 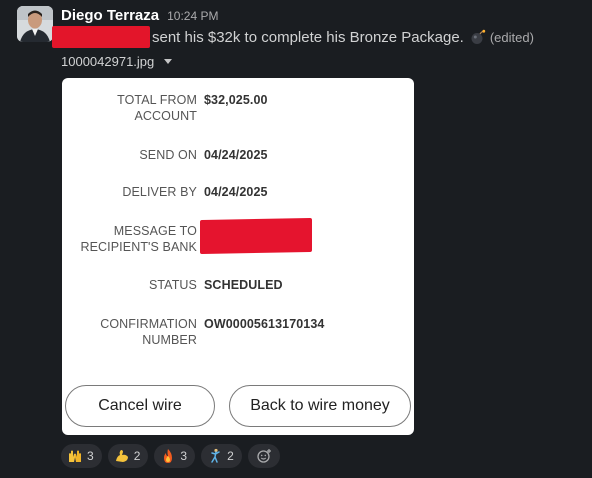 What do you see at coordinates (215, 456) in the screenshot?
I see `dancing-icon` at bounding box center [215, 456].